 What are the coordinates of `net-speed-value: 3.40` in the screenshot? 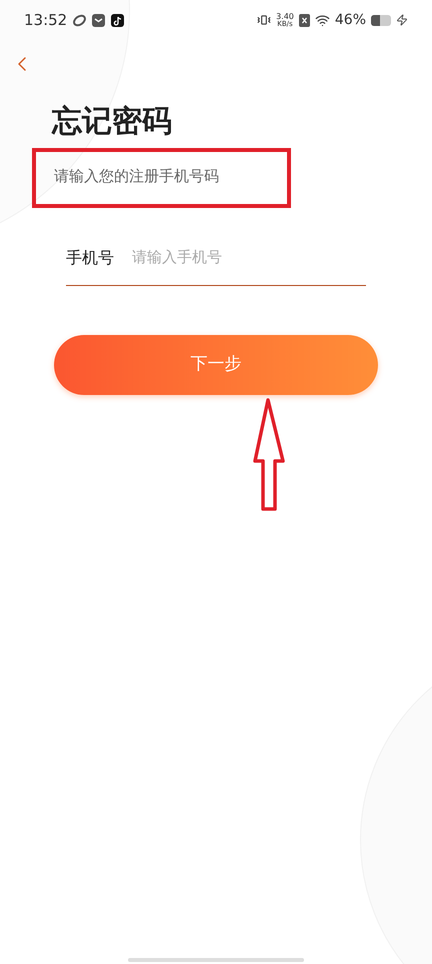 It's located at (285, 16).